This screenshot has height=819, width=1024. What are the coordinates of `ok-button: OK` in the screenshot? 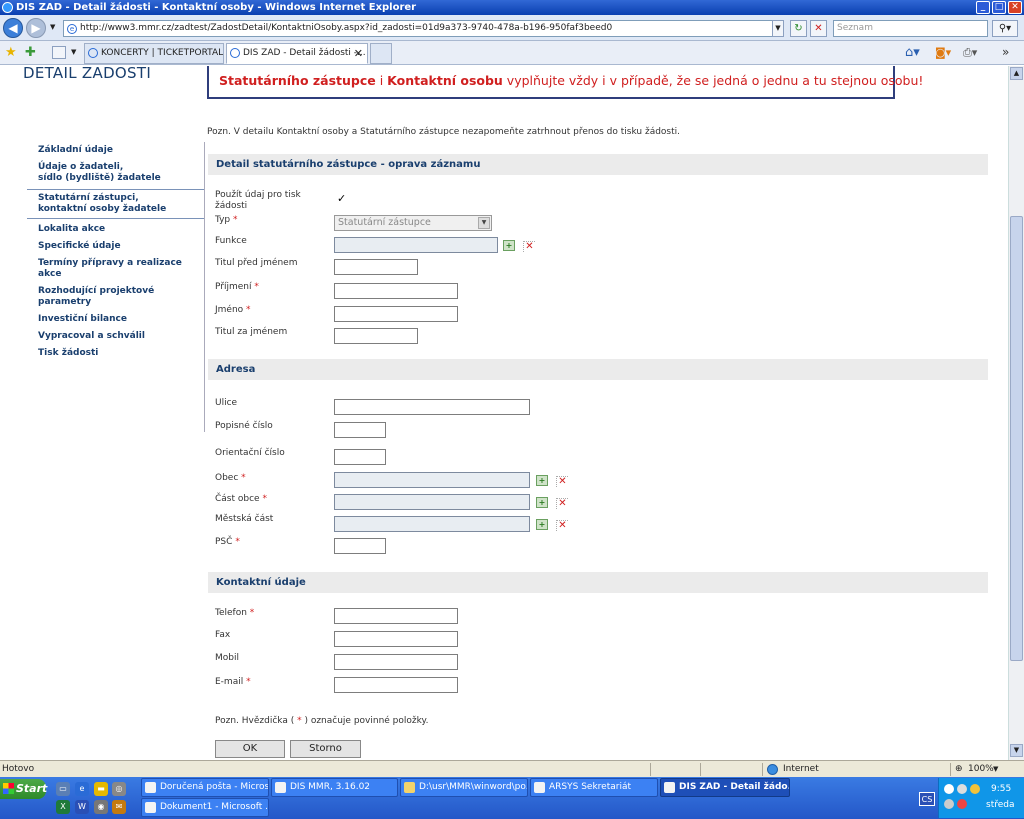 It's located at (250, 749).